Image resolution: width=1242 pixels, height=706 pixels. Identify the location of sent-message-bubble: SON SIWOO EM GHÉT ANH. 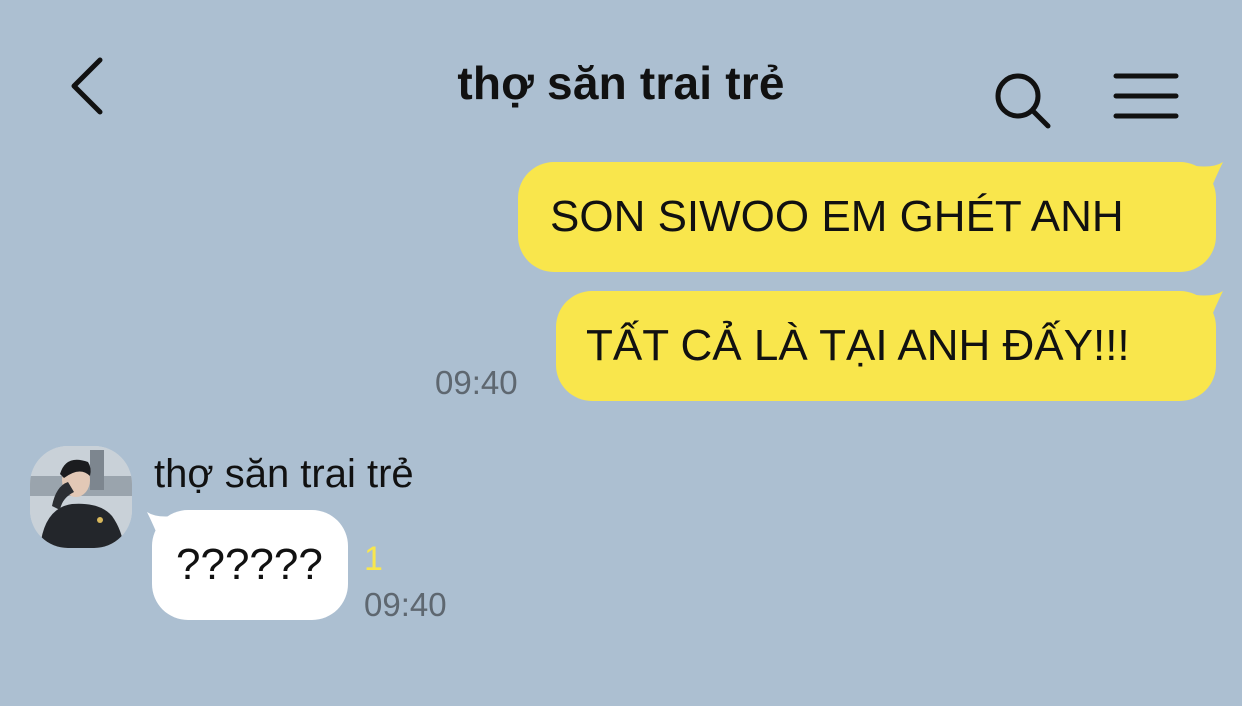
(867, 217).